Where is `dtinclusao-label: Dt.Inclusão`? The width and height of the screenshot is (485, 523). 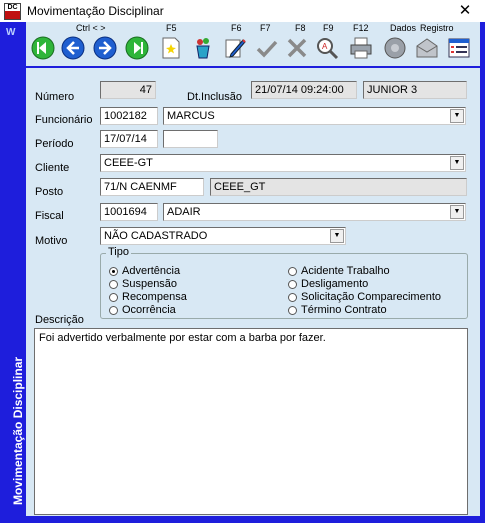
dtinclusao-label: Dt.Inclusão is located at coordinates (215, 97).